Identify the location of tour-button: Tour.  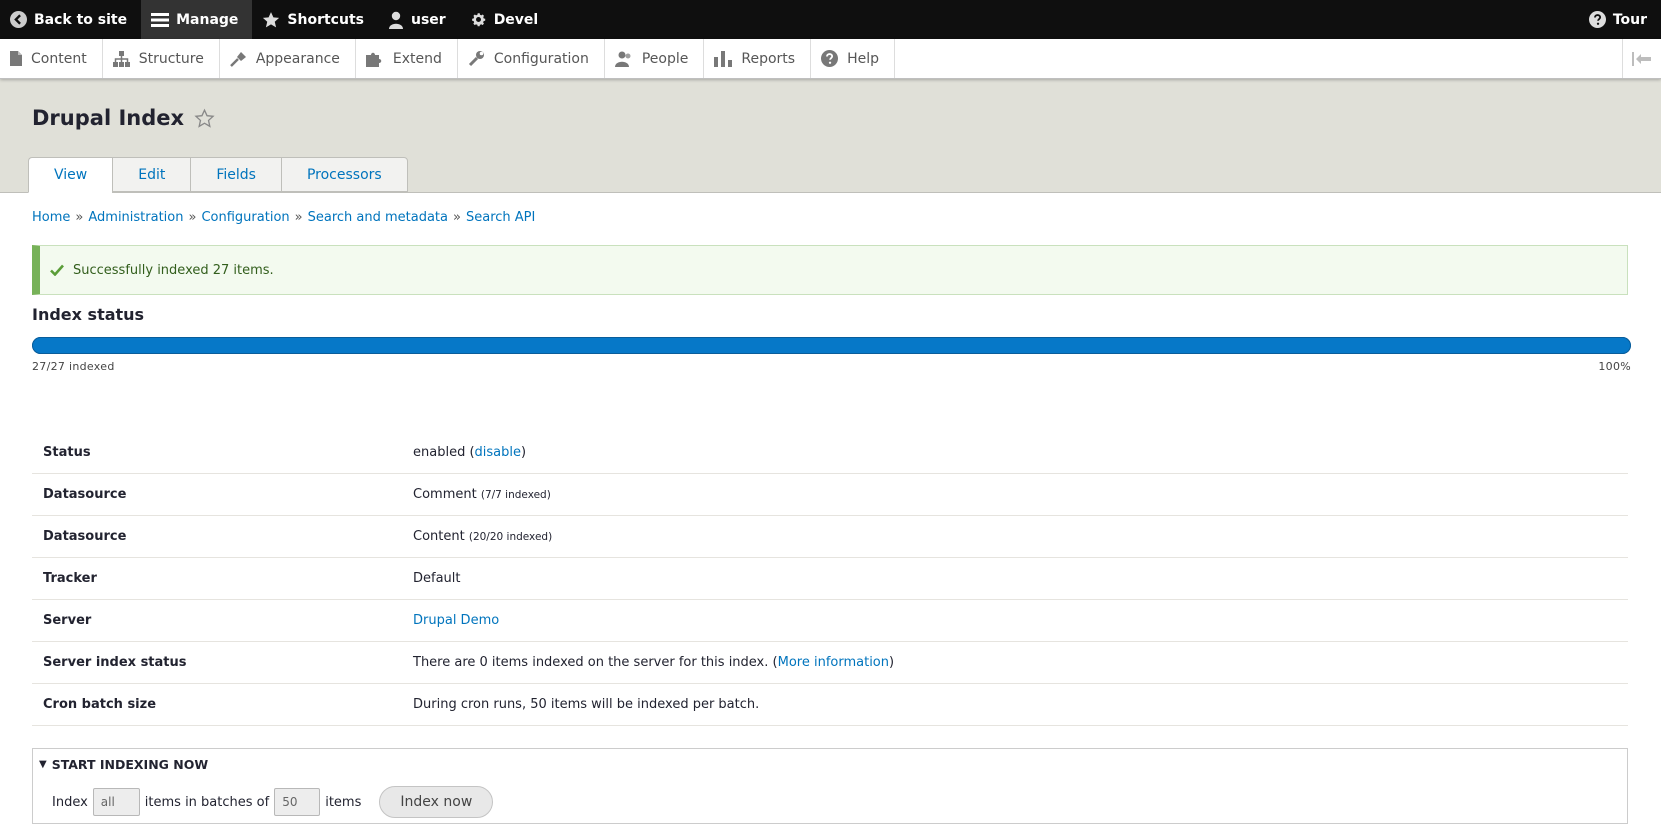
(1620, 19).